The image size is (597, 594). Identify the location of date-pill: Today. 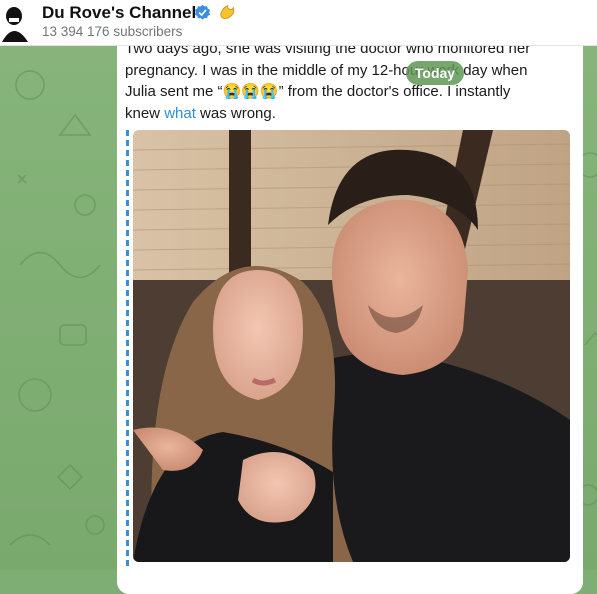
(435, 73).